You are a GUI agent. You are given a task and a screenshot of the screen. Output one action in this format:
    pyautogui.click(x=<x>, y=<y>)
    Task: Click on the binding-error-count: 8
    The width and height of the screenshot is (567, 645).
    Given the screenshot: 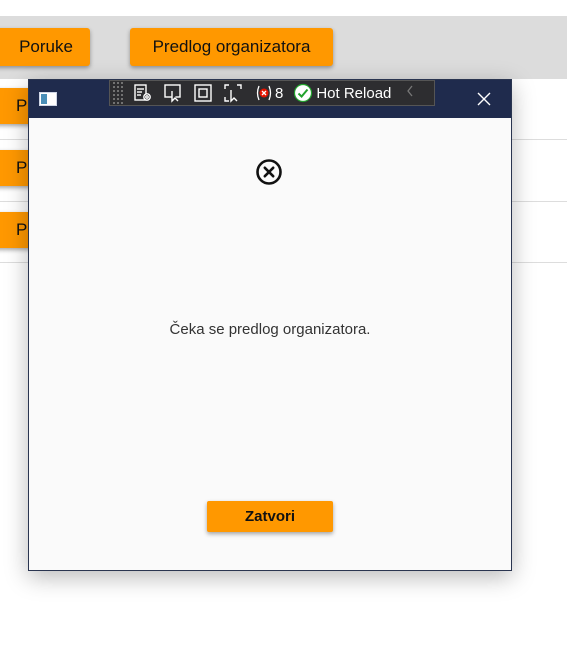 What is the action you would take?
    pyautogui.click(x=279, y=93)
    